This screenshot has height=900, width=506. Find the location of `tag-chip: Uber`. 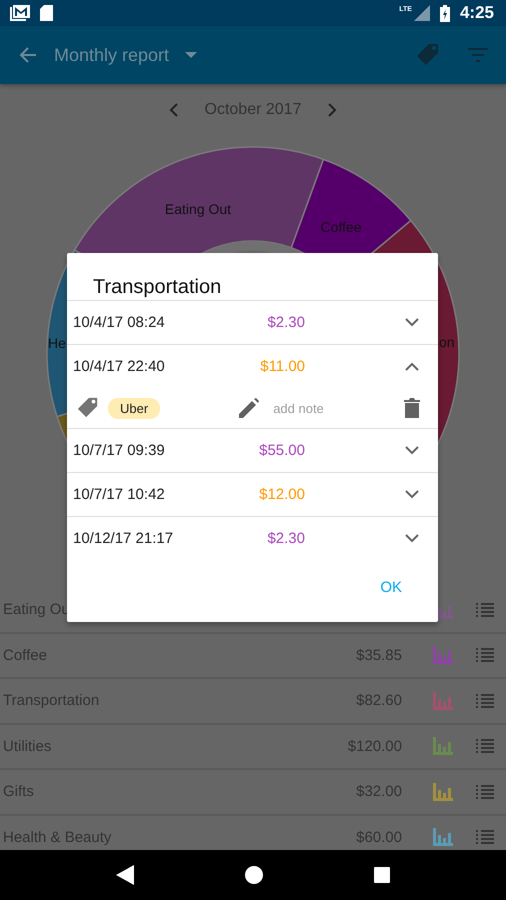

tag-chip: Uber is located at coordinates (134, 408).